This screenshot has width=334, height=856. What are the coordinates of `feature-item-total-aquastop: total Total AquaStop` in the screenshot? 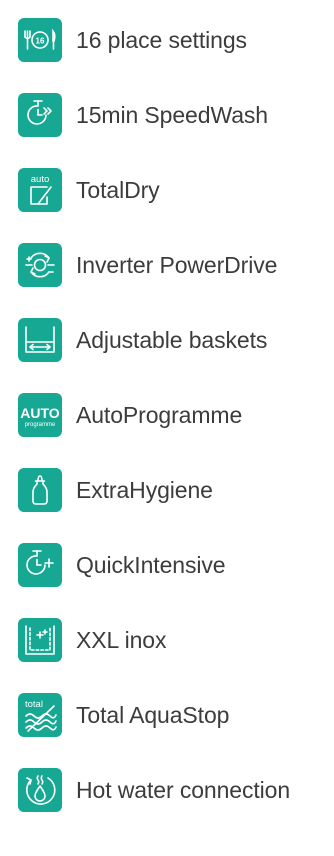 It's located at (176, 715).